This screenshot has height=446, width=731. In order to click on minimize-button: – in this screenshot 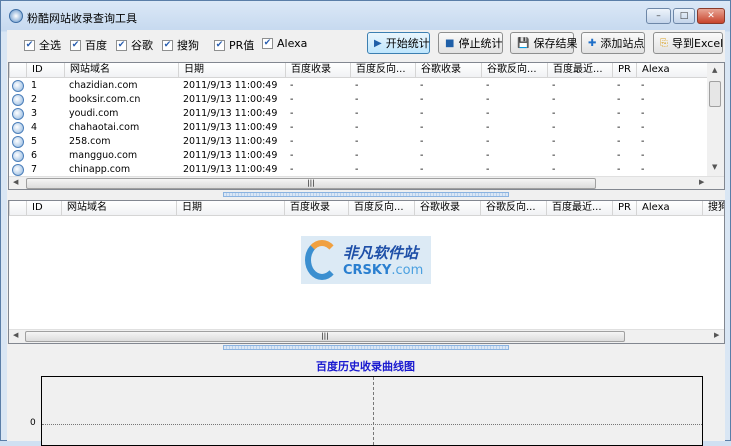, I will do `click(658, 16)`.